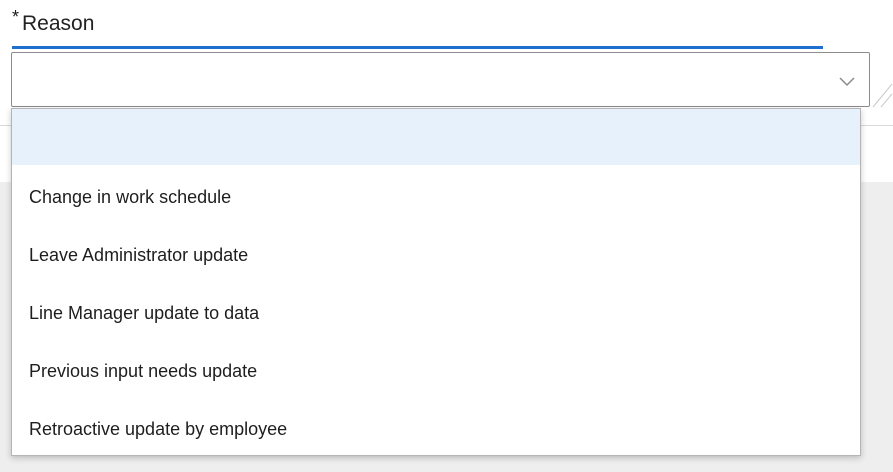  I want to click on field-label-text: Reason, so click(58, 23).